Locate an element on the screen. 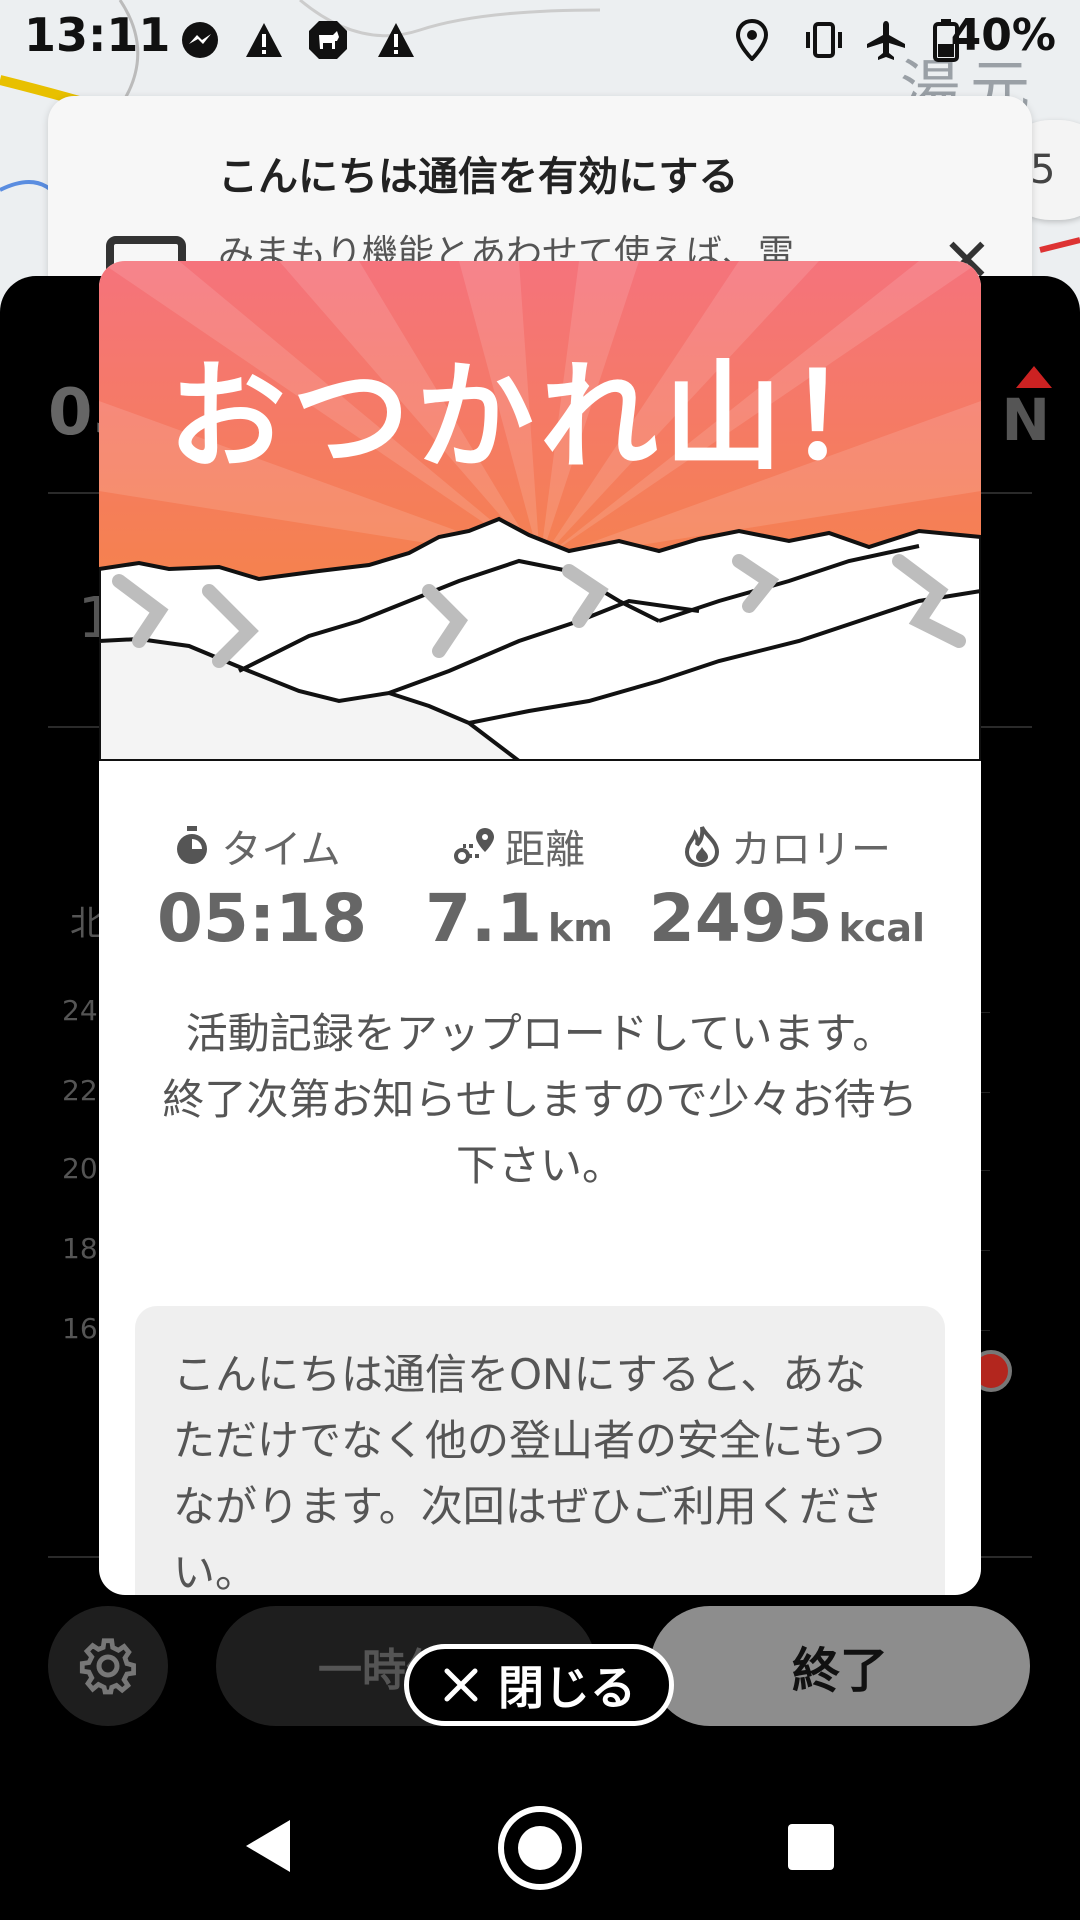  gear-icon is located at coordinates (107, 1666).